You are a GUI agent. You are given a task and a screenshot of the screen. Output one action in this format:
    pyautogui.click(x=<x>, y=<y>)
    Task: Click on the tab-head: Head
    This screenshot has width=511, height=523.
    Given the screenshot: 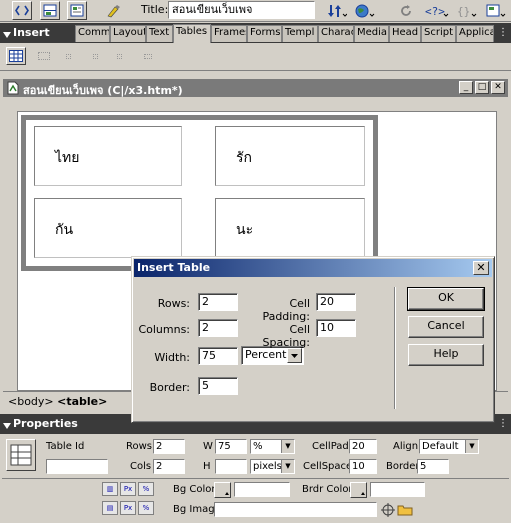 What is the action you would take?
    pyautogui.click(x=405, y=33)
    